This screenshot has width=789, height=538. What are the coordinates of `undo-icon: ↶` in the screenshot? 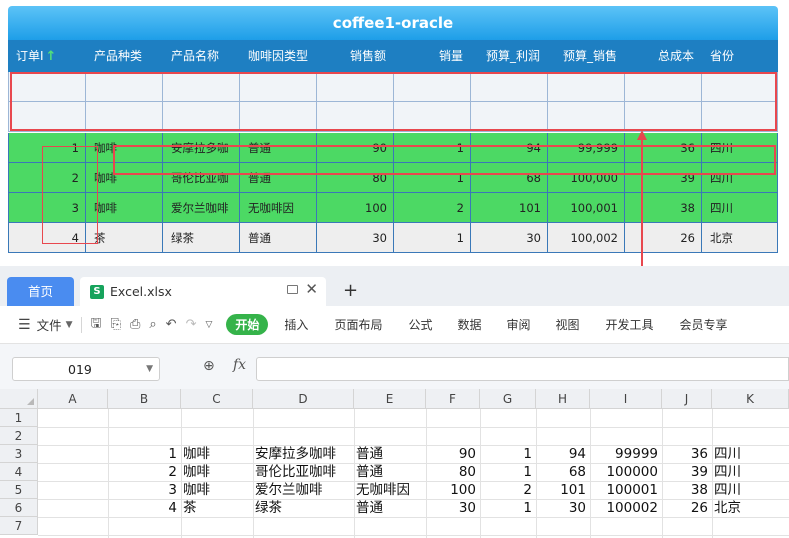 It's located at (171, 324).